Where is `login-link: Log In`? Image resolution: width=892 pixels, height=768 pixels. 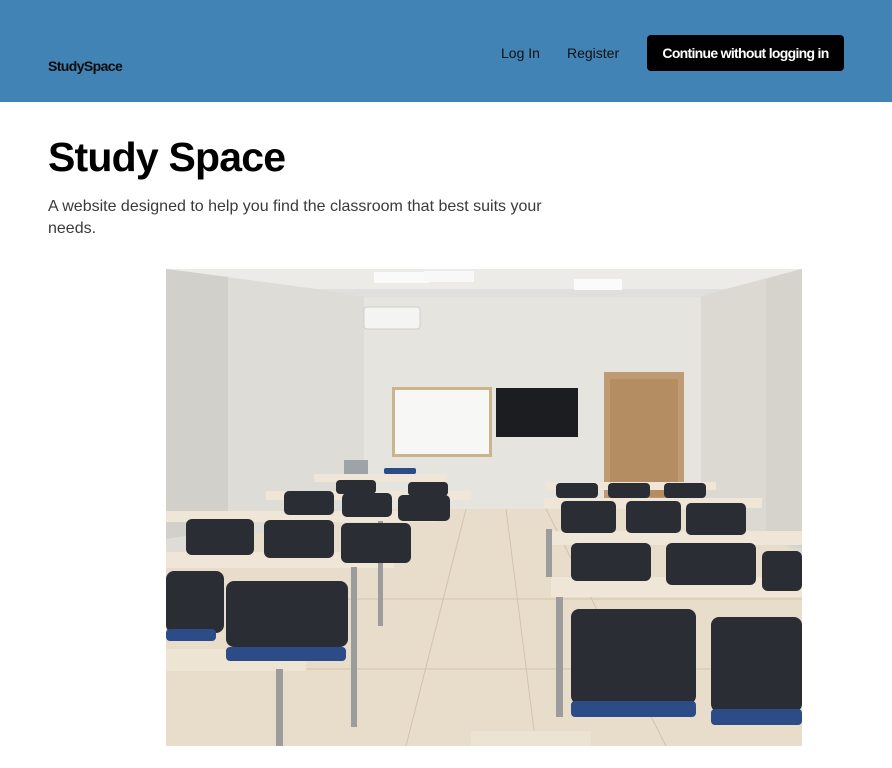
login-link: Log In is located at coordinates (520, 53).